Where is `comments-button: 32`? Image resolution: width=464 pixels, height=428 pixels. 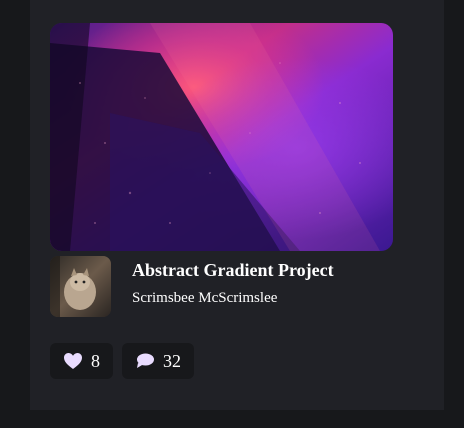
comments-button: 32 is located at coordinates (158, 361).